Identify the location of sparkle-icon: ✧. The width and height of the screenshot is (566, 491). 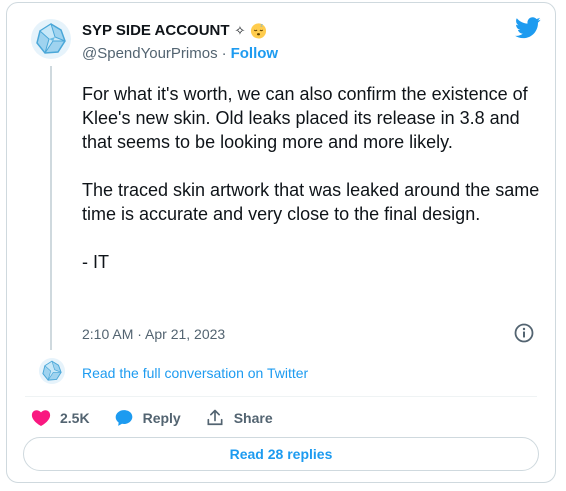
(240, 30).